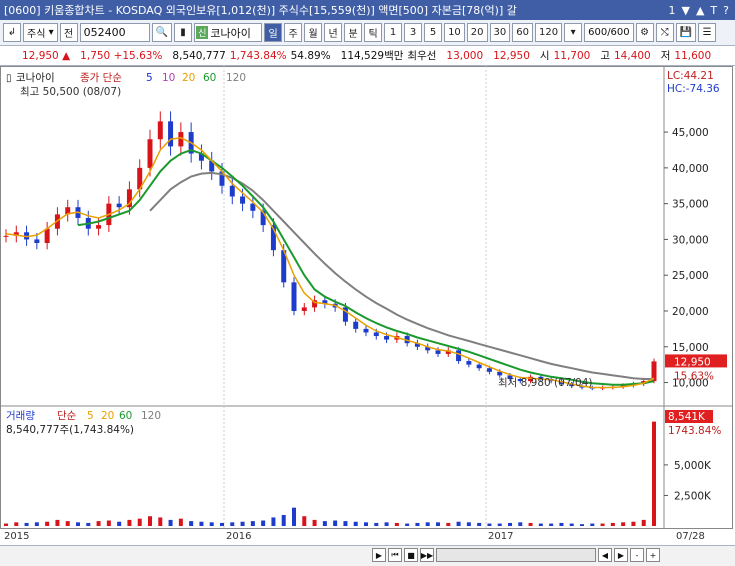 This screenshot has height=566, width=735. I want to click on legend-volume-name: 거래량, so click(20, 416).